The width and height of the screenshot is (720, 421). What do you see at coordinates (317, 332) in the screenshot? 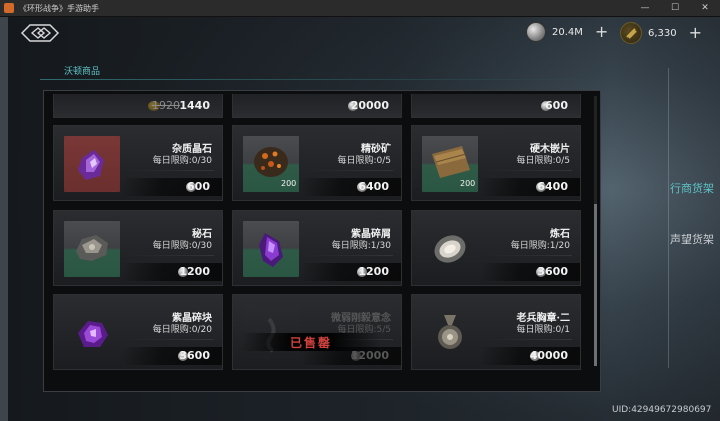
I see `shop-item-card-sold-out: 微弱刚毅意念 每日限购:5/5 12000 已售罄` at bounding box center [317, 332].